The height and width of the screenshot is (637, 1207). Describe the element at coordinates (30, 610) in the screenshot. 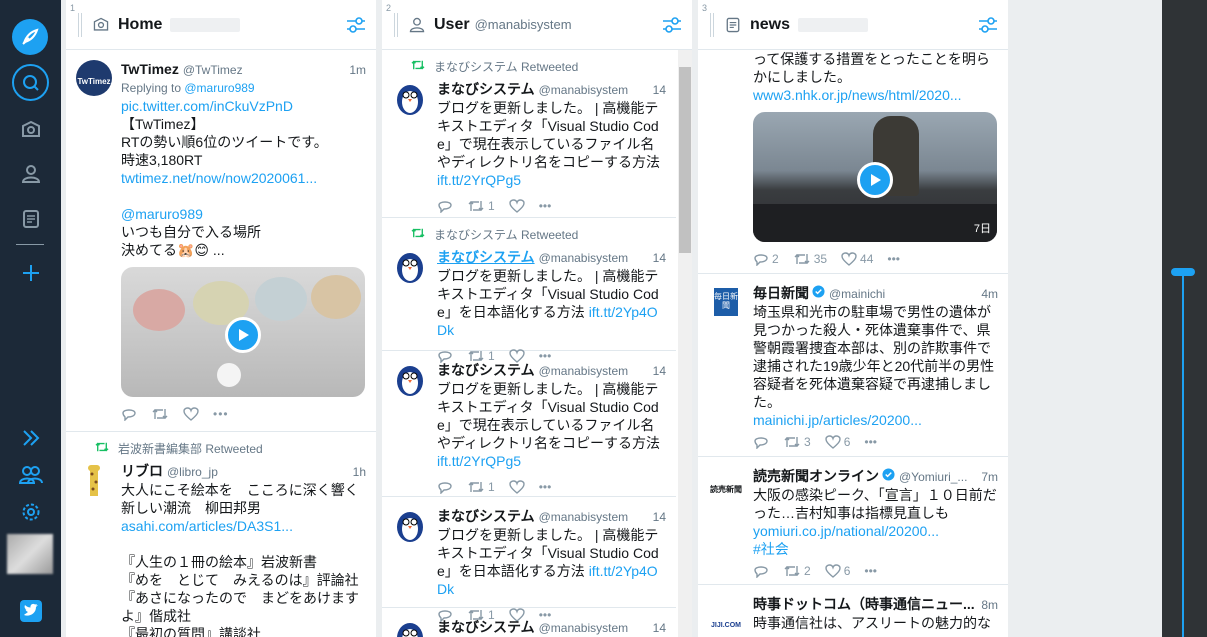

I see `twitter-logo` at that location.